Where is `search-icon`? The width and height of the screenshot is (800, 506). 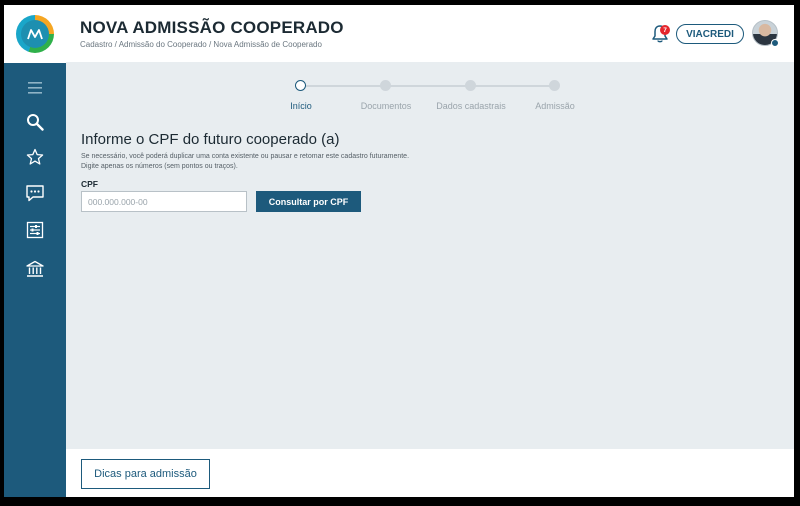 search-icon is located at coordinates (35, 122).